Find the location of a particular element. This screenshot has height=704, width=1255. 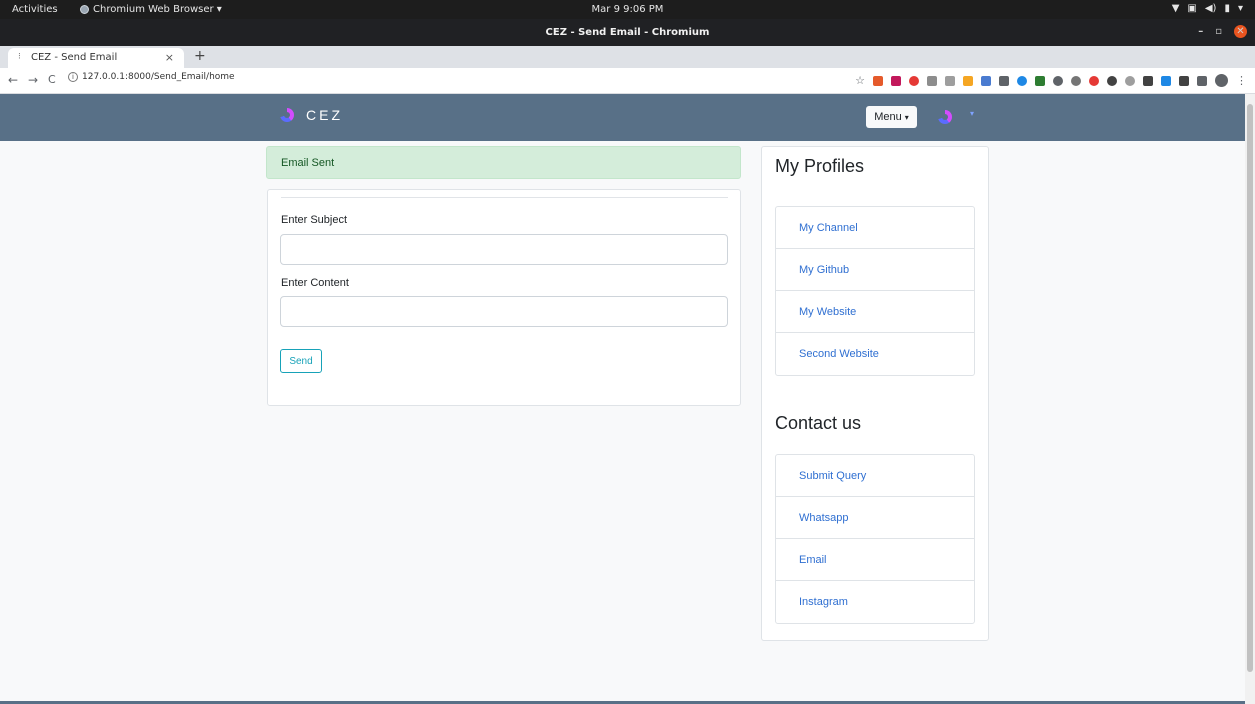

app-menu-label: Chromium Web Browser ▾ is located at coordinates (157, 9).